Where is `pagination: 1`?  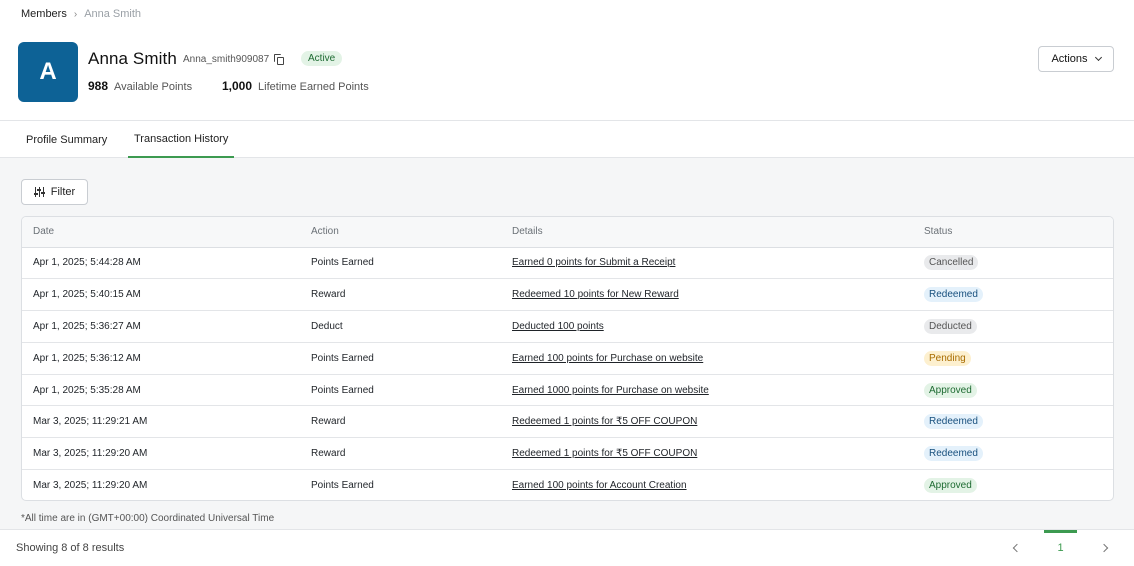
pagination: 1 is located at coordinates (1060, 548).